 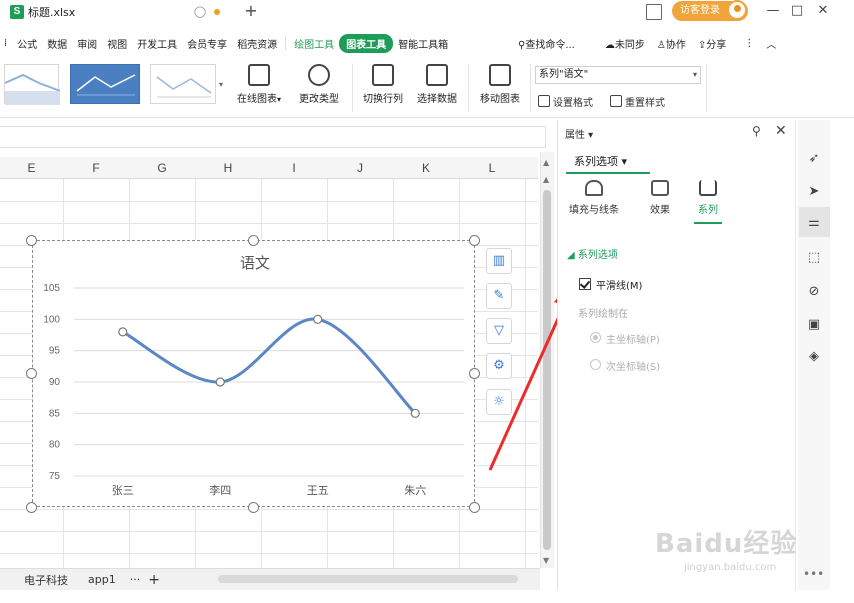 I want to click on more-sheets-button: ···, so click(x=135, y=579).